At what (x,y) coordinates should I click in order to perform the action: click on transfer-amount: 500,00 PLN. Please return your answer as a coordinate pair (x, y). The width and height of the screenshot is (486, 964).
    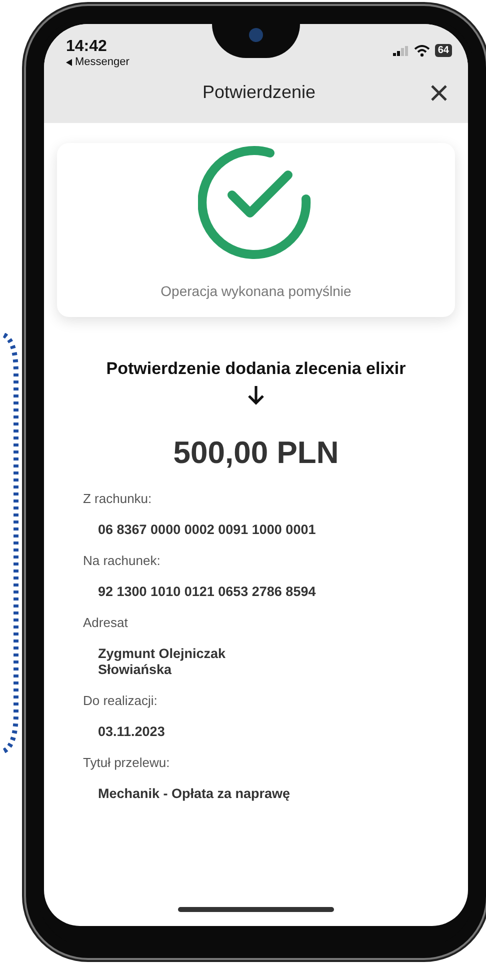
    Looking at the image, I should click on (256, 453).